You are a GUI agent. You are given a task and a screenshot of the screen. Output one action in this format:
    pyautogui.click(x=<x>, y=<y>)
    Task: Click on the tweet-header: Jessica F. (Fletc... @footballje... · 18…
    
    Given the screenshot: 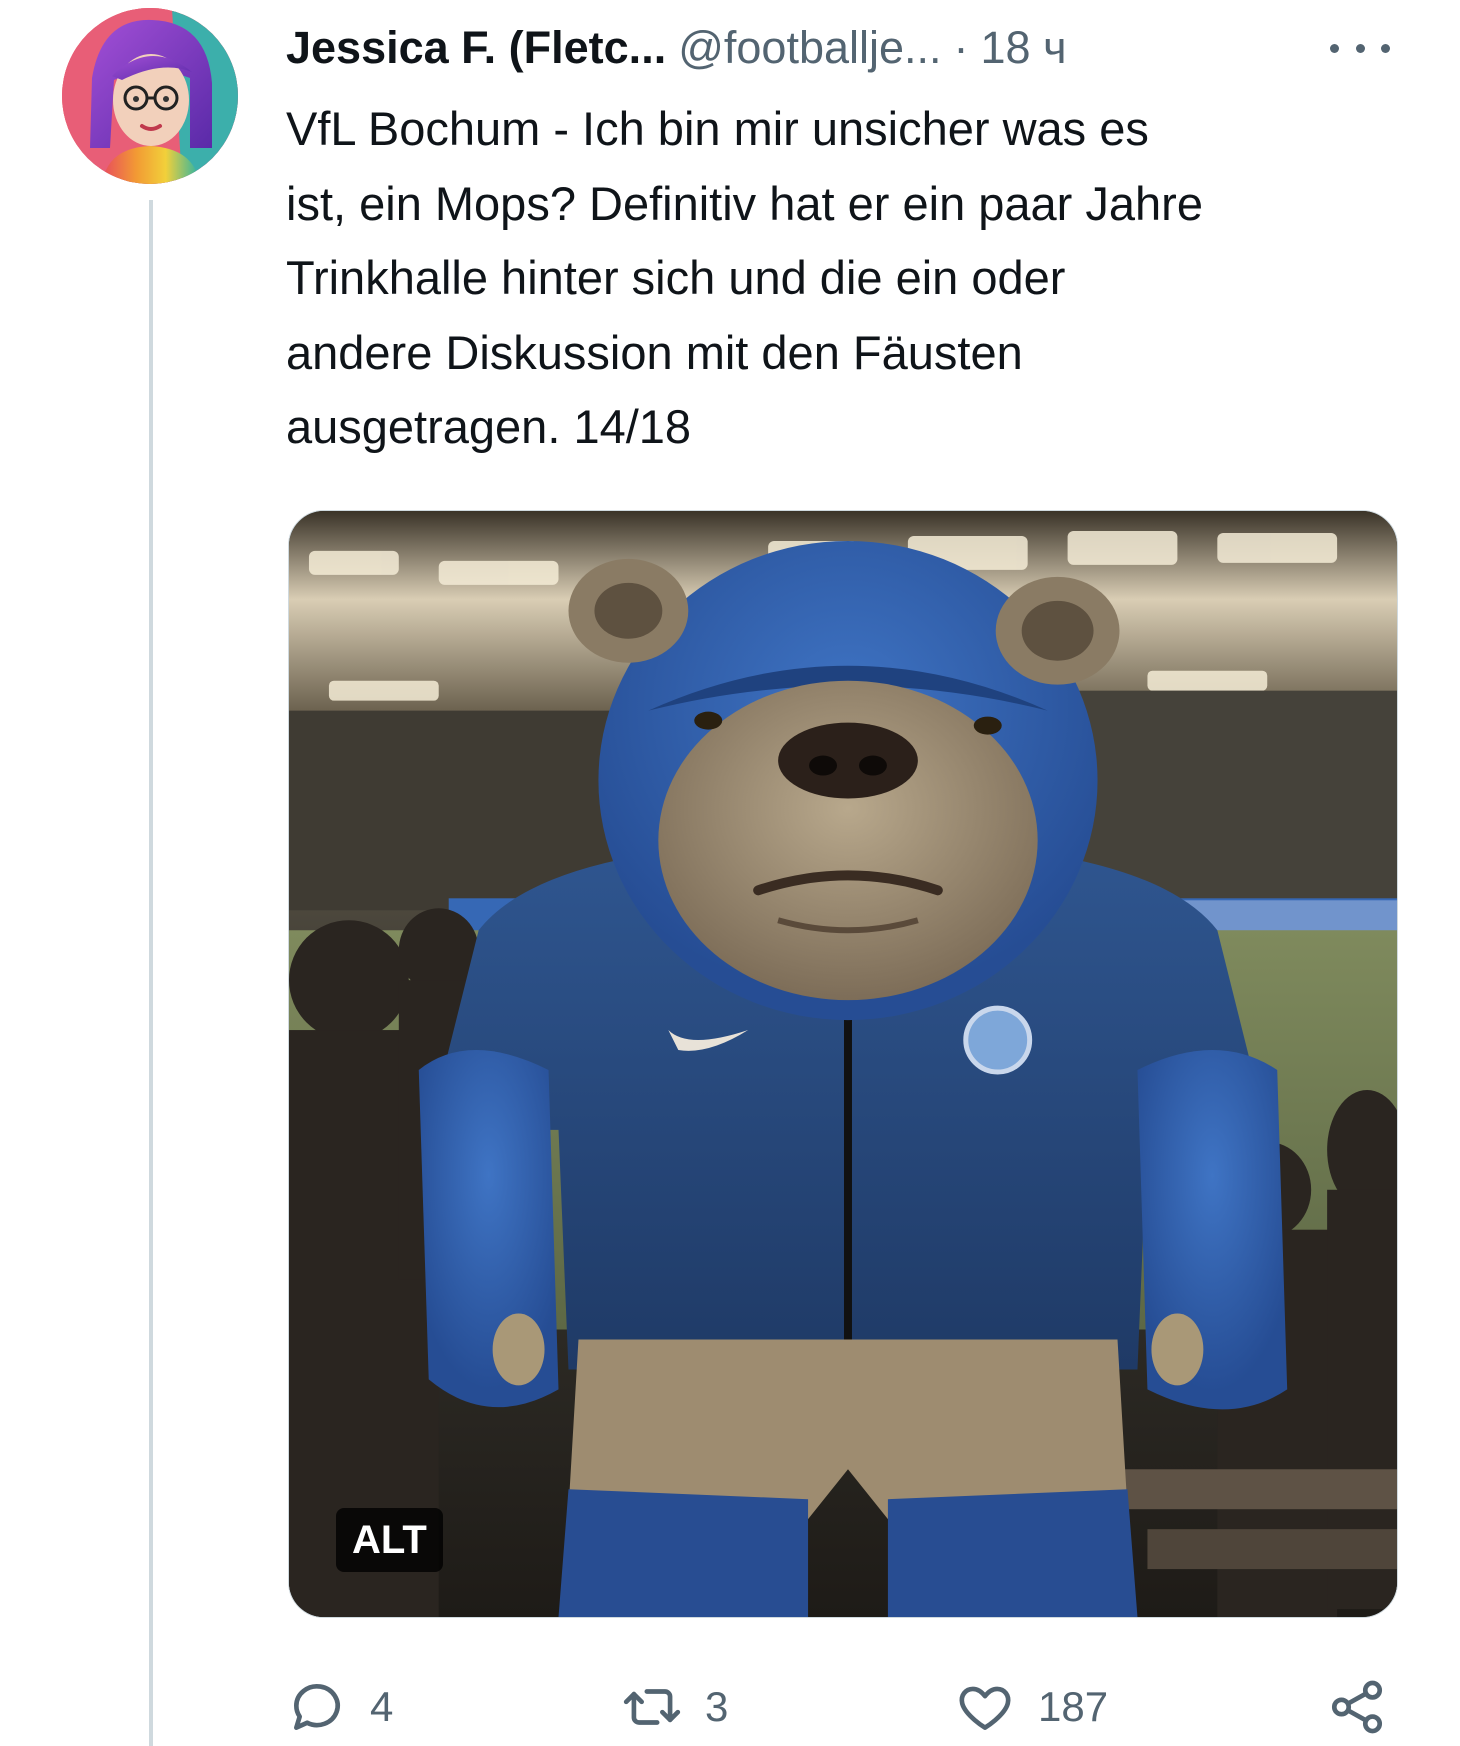 What is the action you would take?
    pyautogui.click(x=676, y=48)
    